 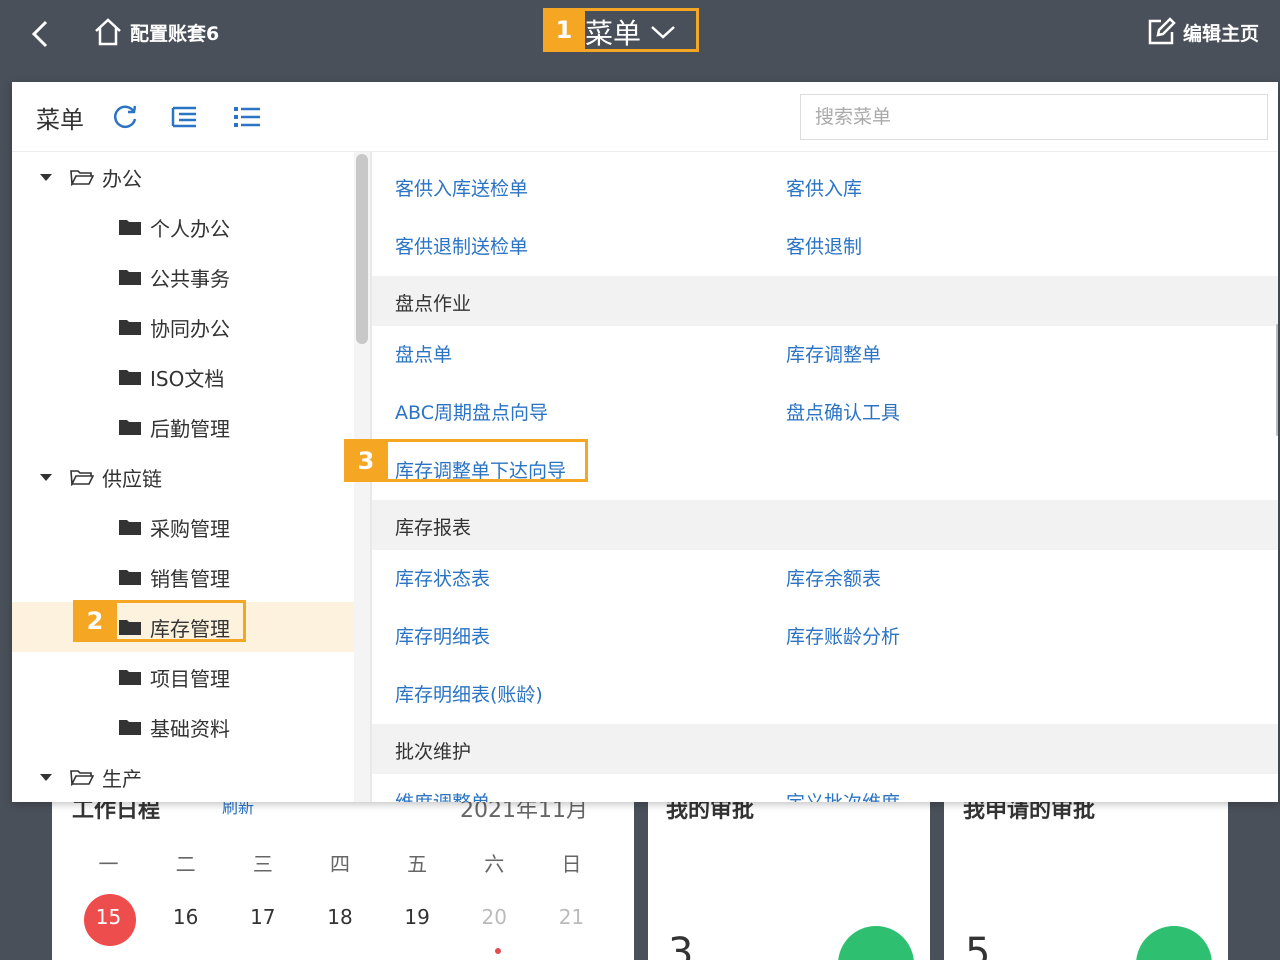 I want to click on tree-item-production: 生产, so click(x=91, y=777).